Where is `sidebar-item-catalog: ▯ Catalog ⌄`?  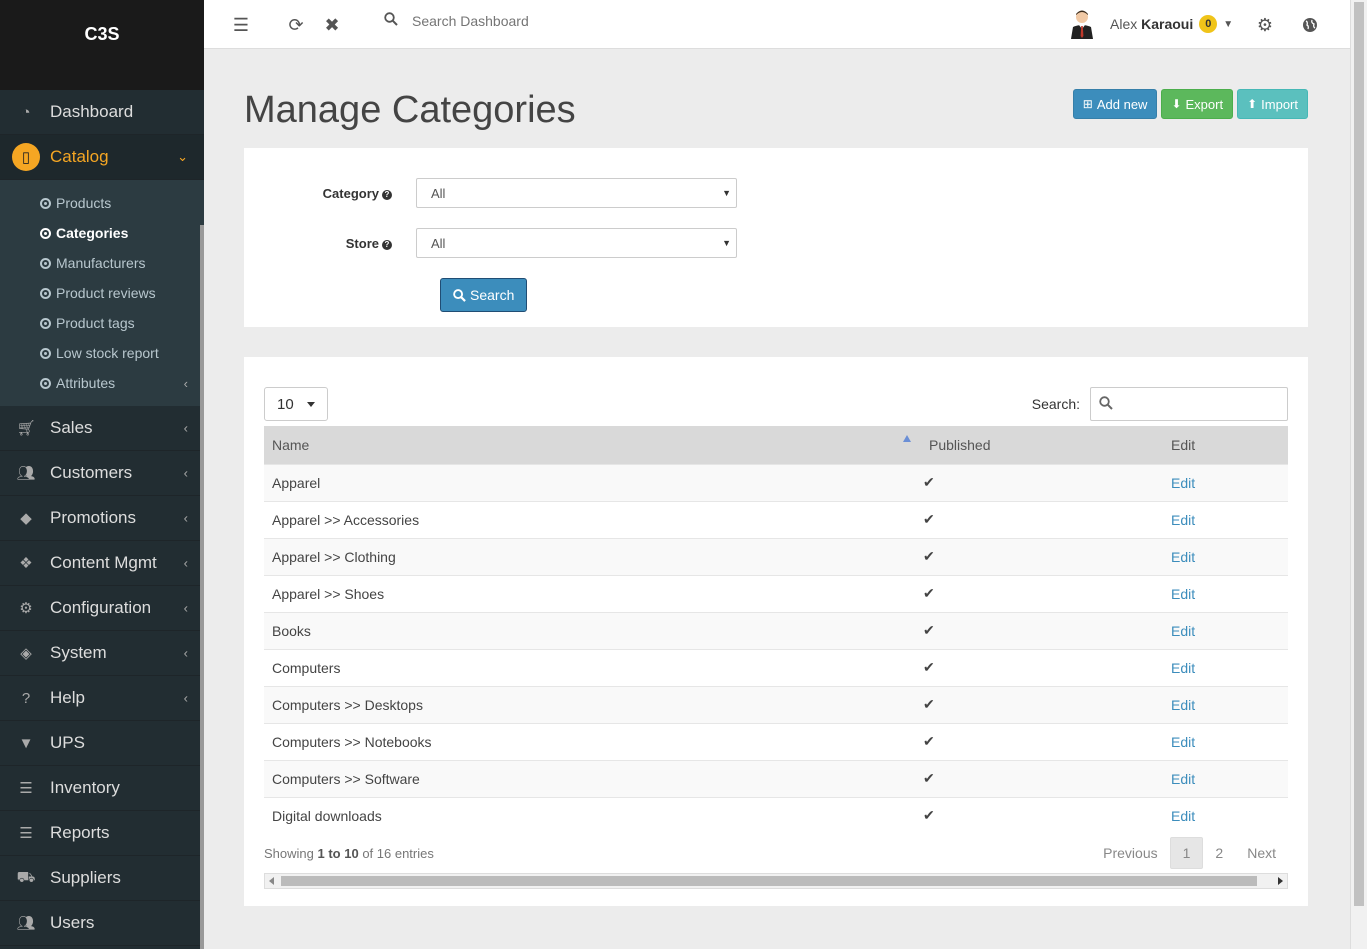 sidebar-item-catalog: ▯ Catalog ⌄ is located at coordinates (102, 157).